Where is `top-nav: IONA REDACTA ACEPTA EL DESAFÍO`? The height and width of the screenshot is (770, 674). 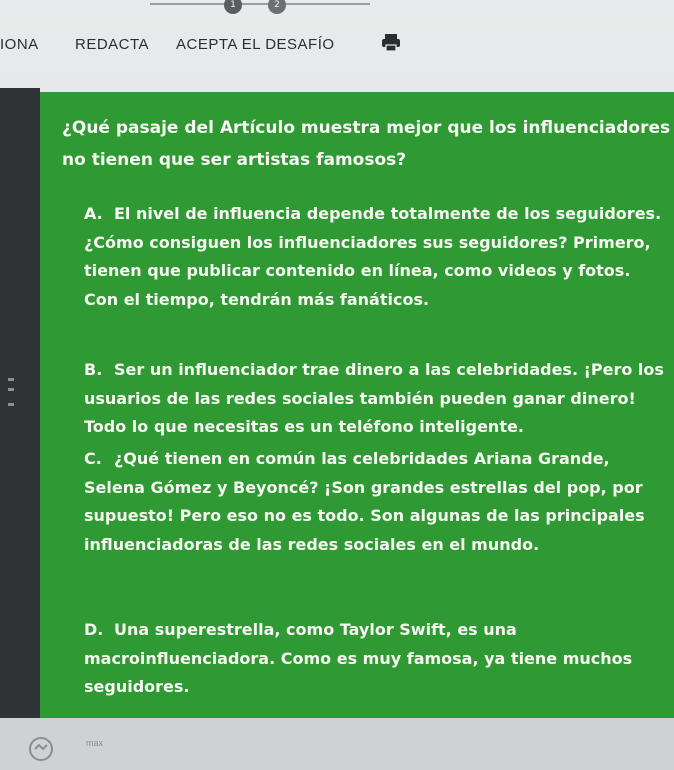
top-nav: IONA REDACTA ACEPTA EL DESAFÍO is located at coordinates (337, 45).